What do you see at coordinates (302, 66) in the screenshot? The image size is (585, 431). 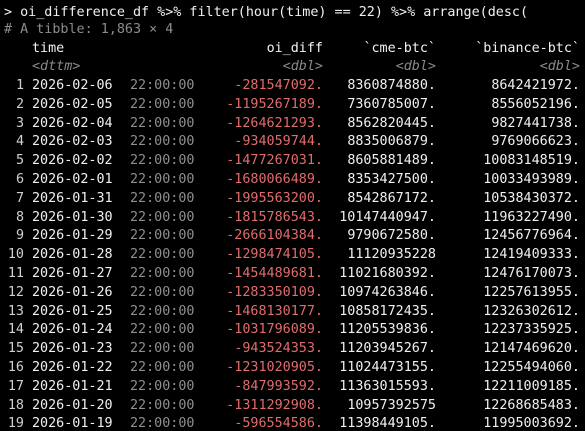 I see `column-type-oi-diff: <dbl>` at bounding box center [302, 66].